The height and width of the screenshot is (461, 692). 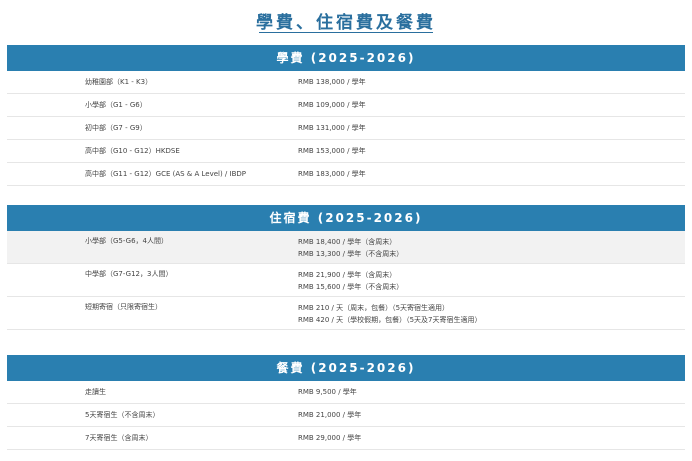 I want to click on table-row: 初中部（G7 - G9） RMB 131,000 / 學年, so click(x=346, y=128).